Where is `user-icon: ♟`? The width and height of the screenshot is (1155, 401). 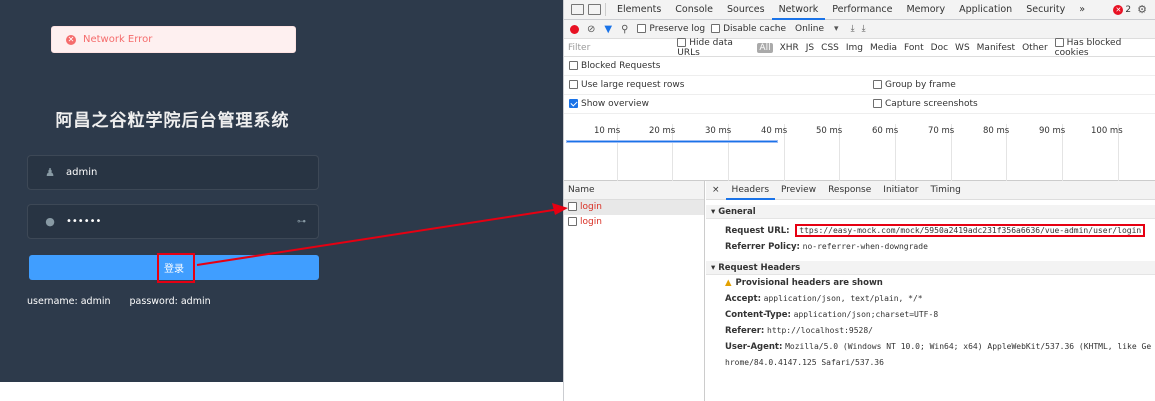
user-icon: ♟ is located at coordinates (50, 172).